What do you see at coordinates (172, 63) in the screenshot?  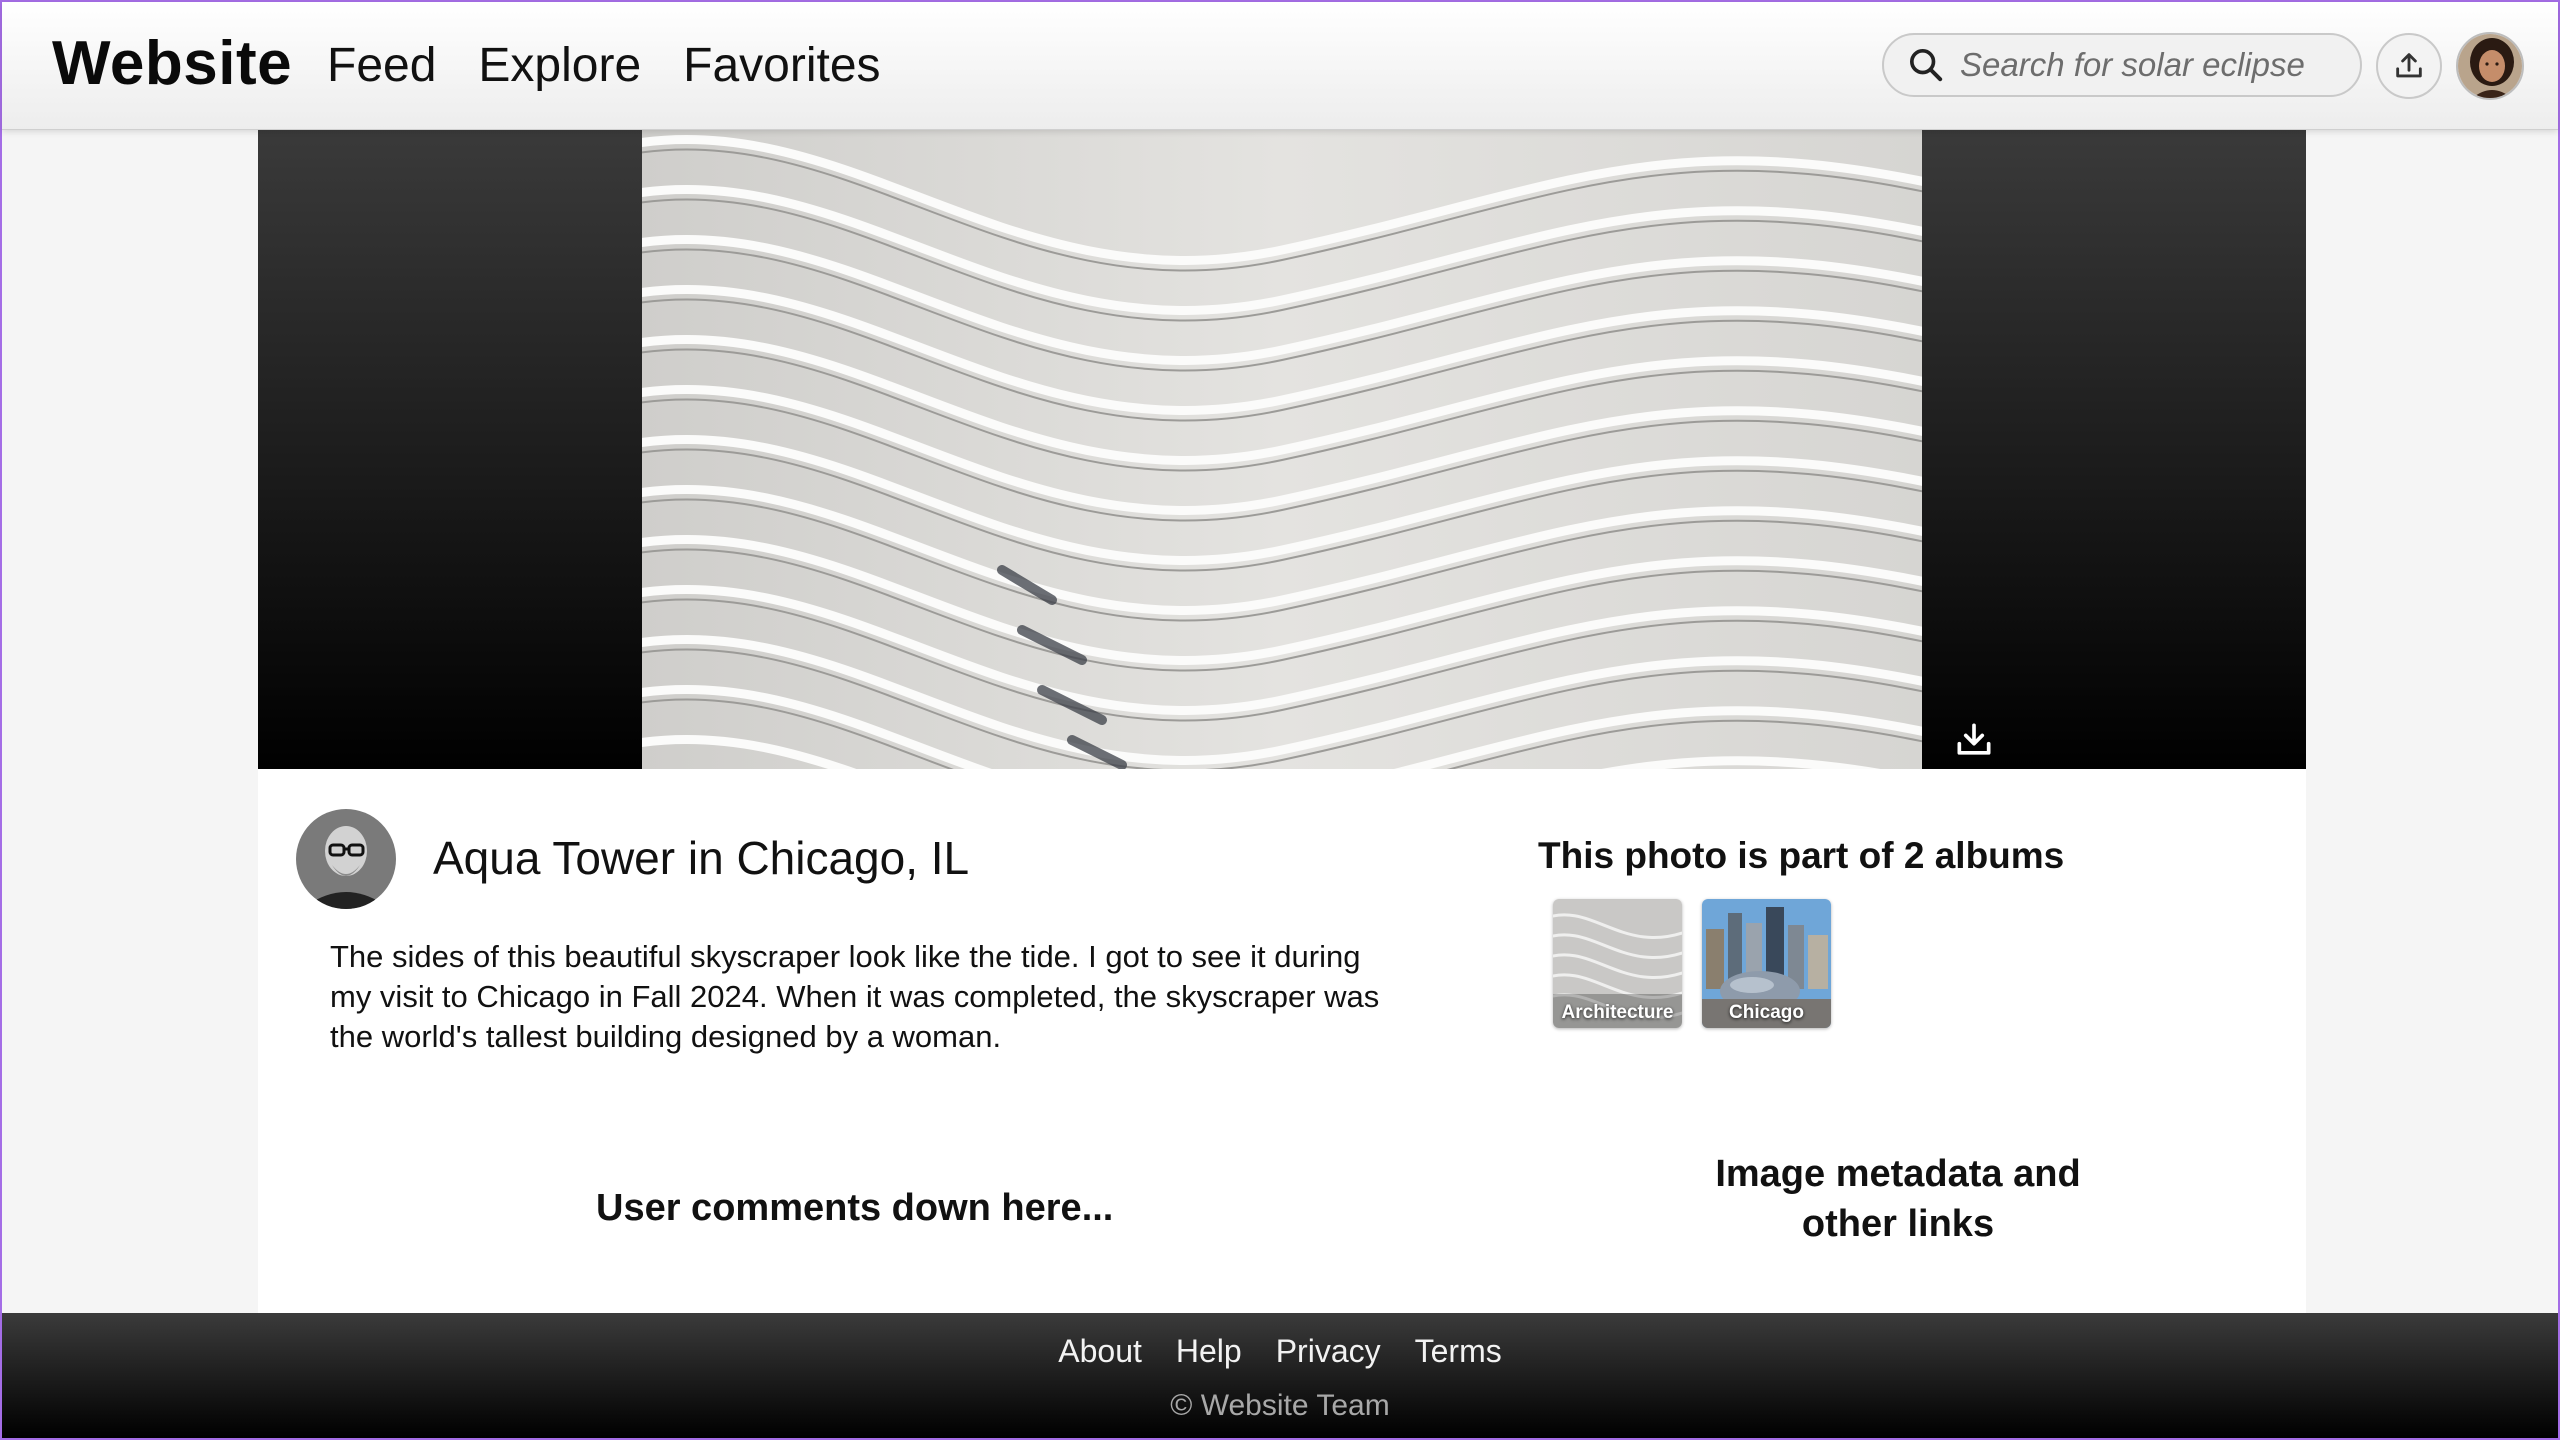 I see `brand-logo: Website` at bounding box center [172, 63].